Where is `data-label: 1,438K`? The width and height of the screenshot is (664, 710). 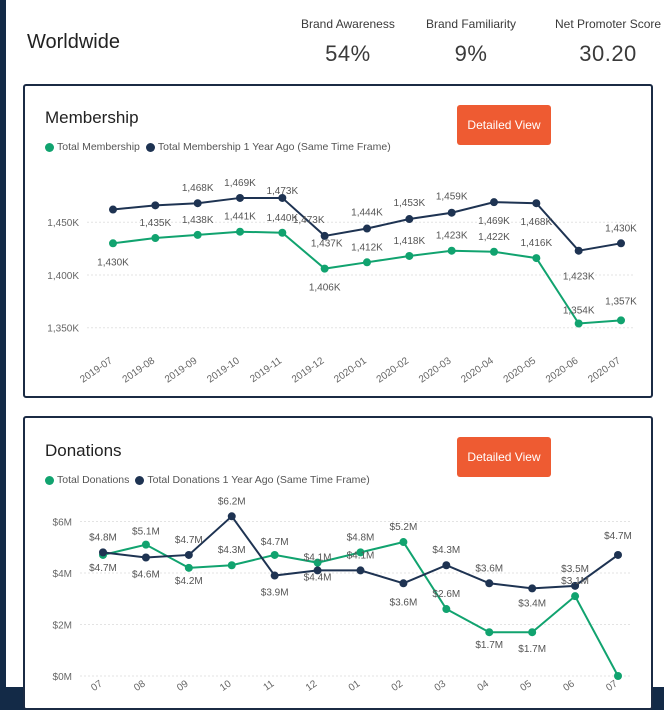
data-label: 1,438K is located at coordinates (198, 220).